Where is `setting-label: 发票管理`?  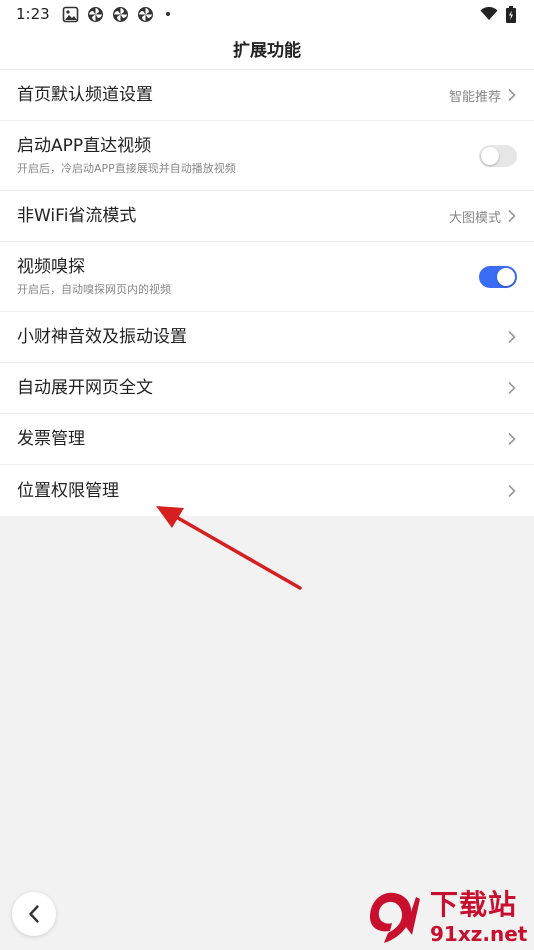 setting-label: 发票管理 is located at coordinates (51, 439).